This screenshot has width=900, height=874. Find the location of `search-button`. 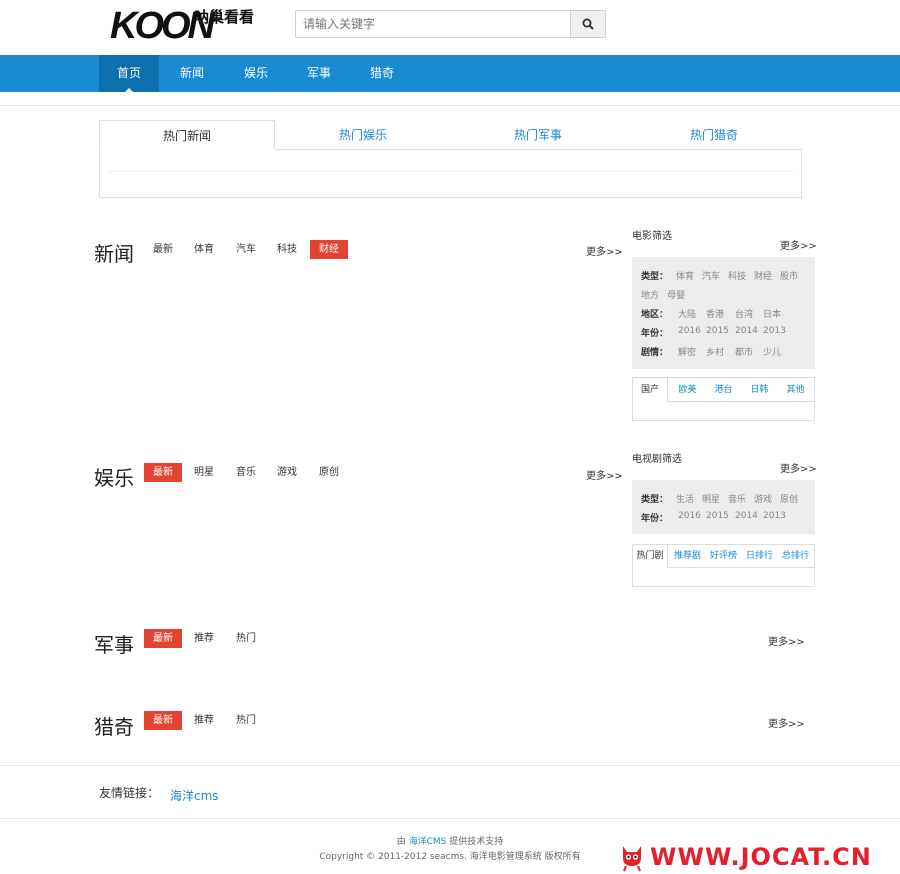

search-button is located at coordinates (588, 24).